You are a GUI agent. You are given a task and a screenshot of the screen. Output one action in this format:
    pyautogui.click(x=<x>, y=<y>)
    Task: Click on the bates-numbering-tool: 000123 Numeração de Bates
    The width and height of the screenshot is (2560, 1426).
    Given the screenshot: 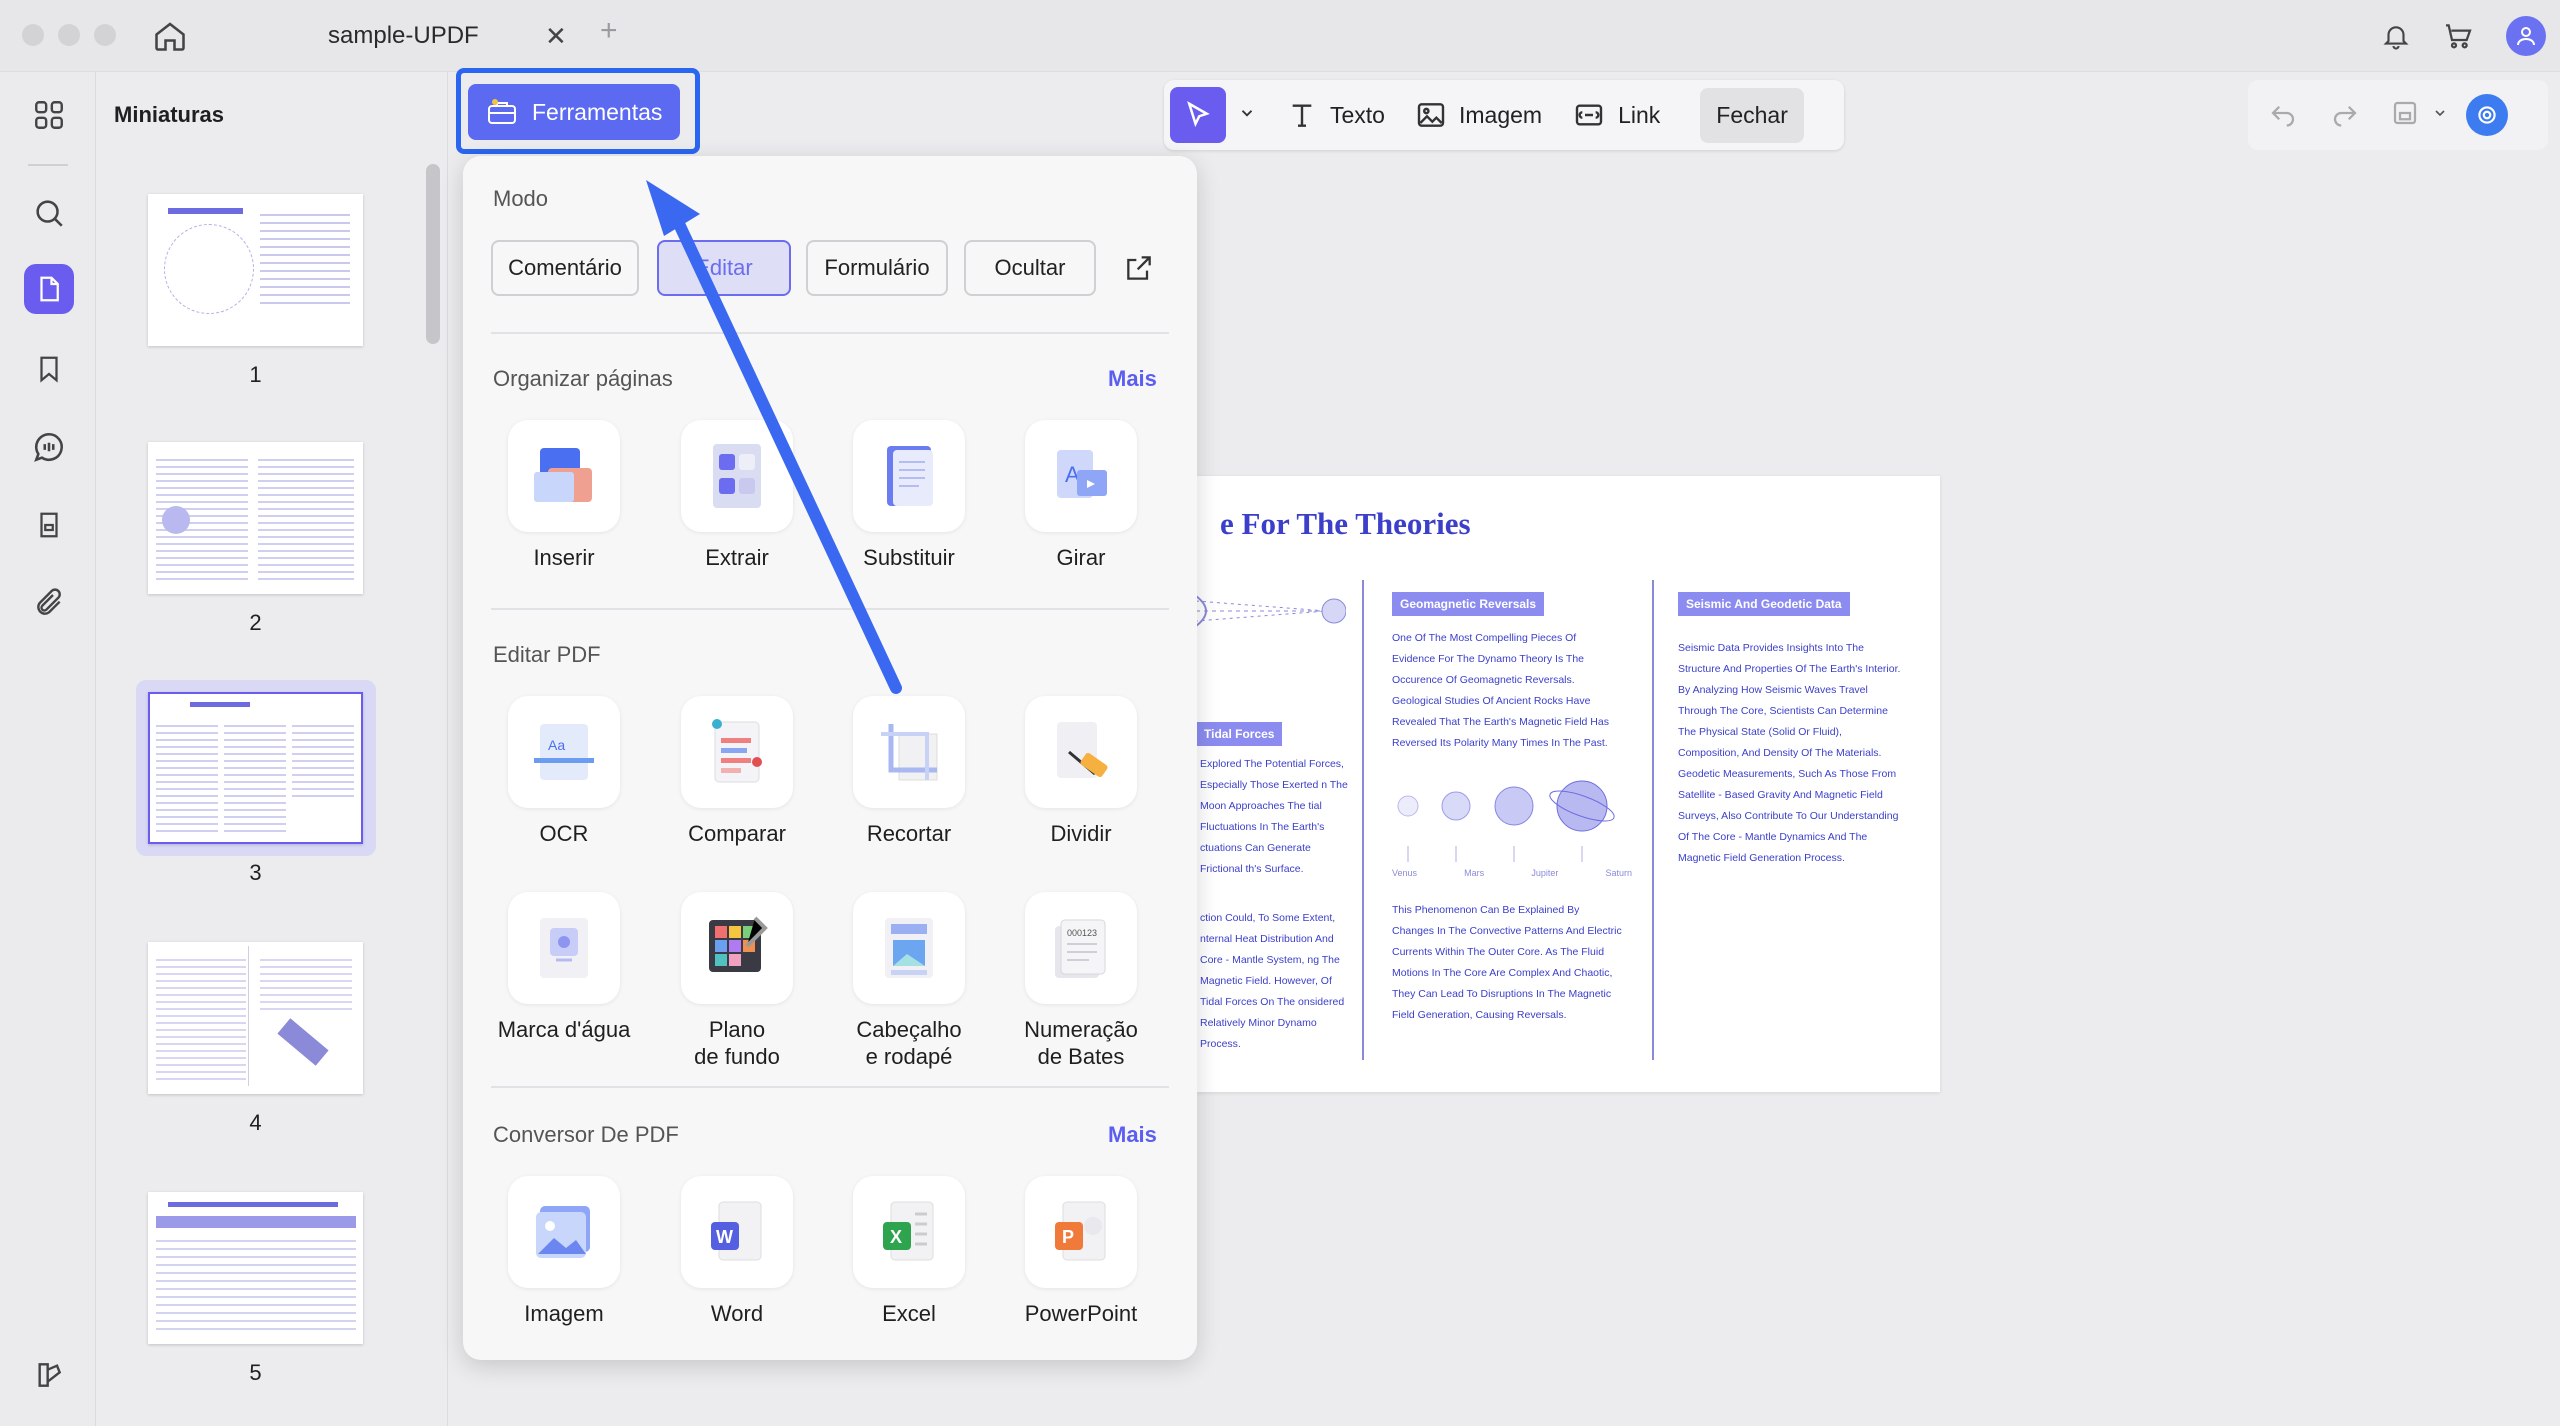 What is the action you would take?
    pyautogui.click(x=1081, y=981)
    